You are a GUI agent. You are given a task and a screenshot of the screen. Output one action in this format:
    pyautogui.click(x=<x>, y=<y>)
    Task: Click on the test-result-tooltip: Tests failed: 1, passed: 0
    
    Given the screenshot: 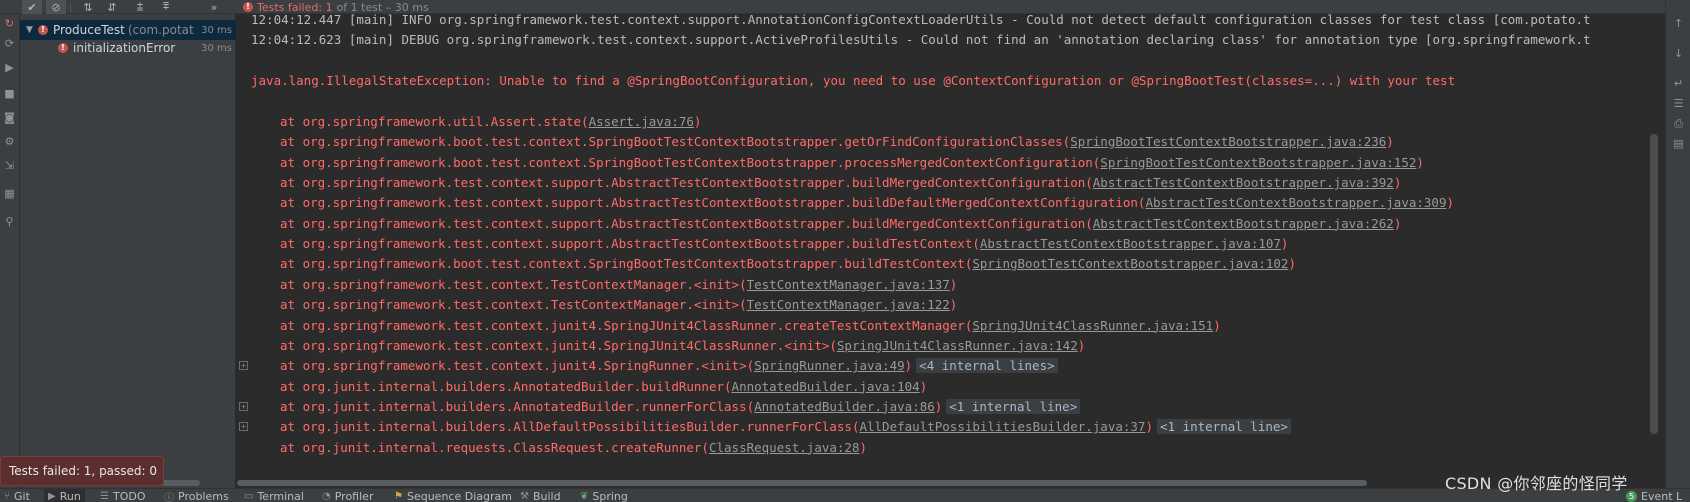 What is the action you would take?
    pyautogui.click(x=82, y=471)
    